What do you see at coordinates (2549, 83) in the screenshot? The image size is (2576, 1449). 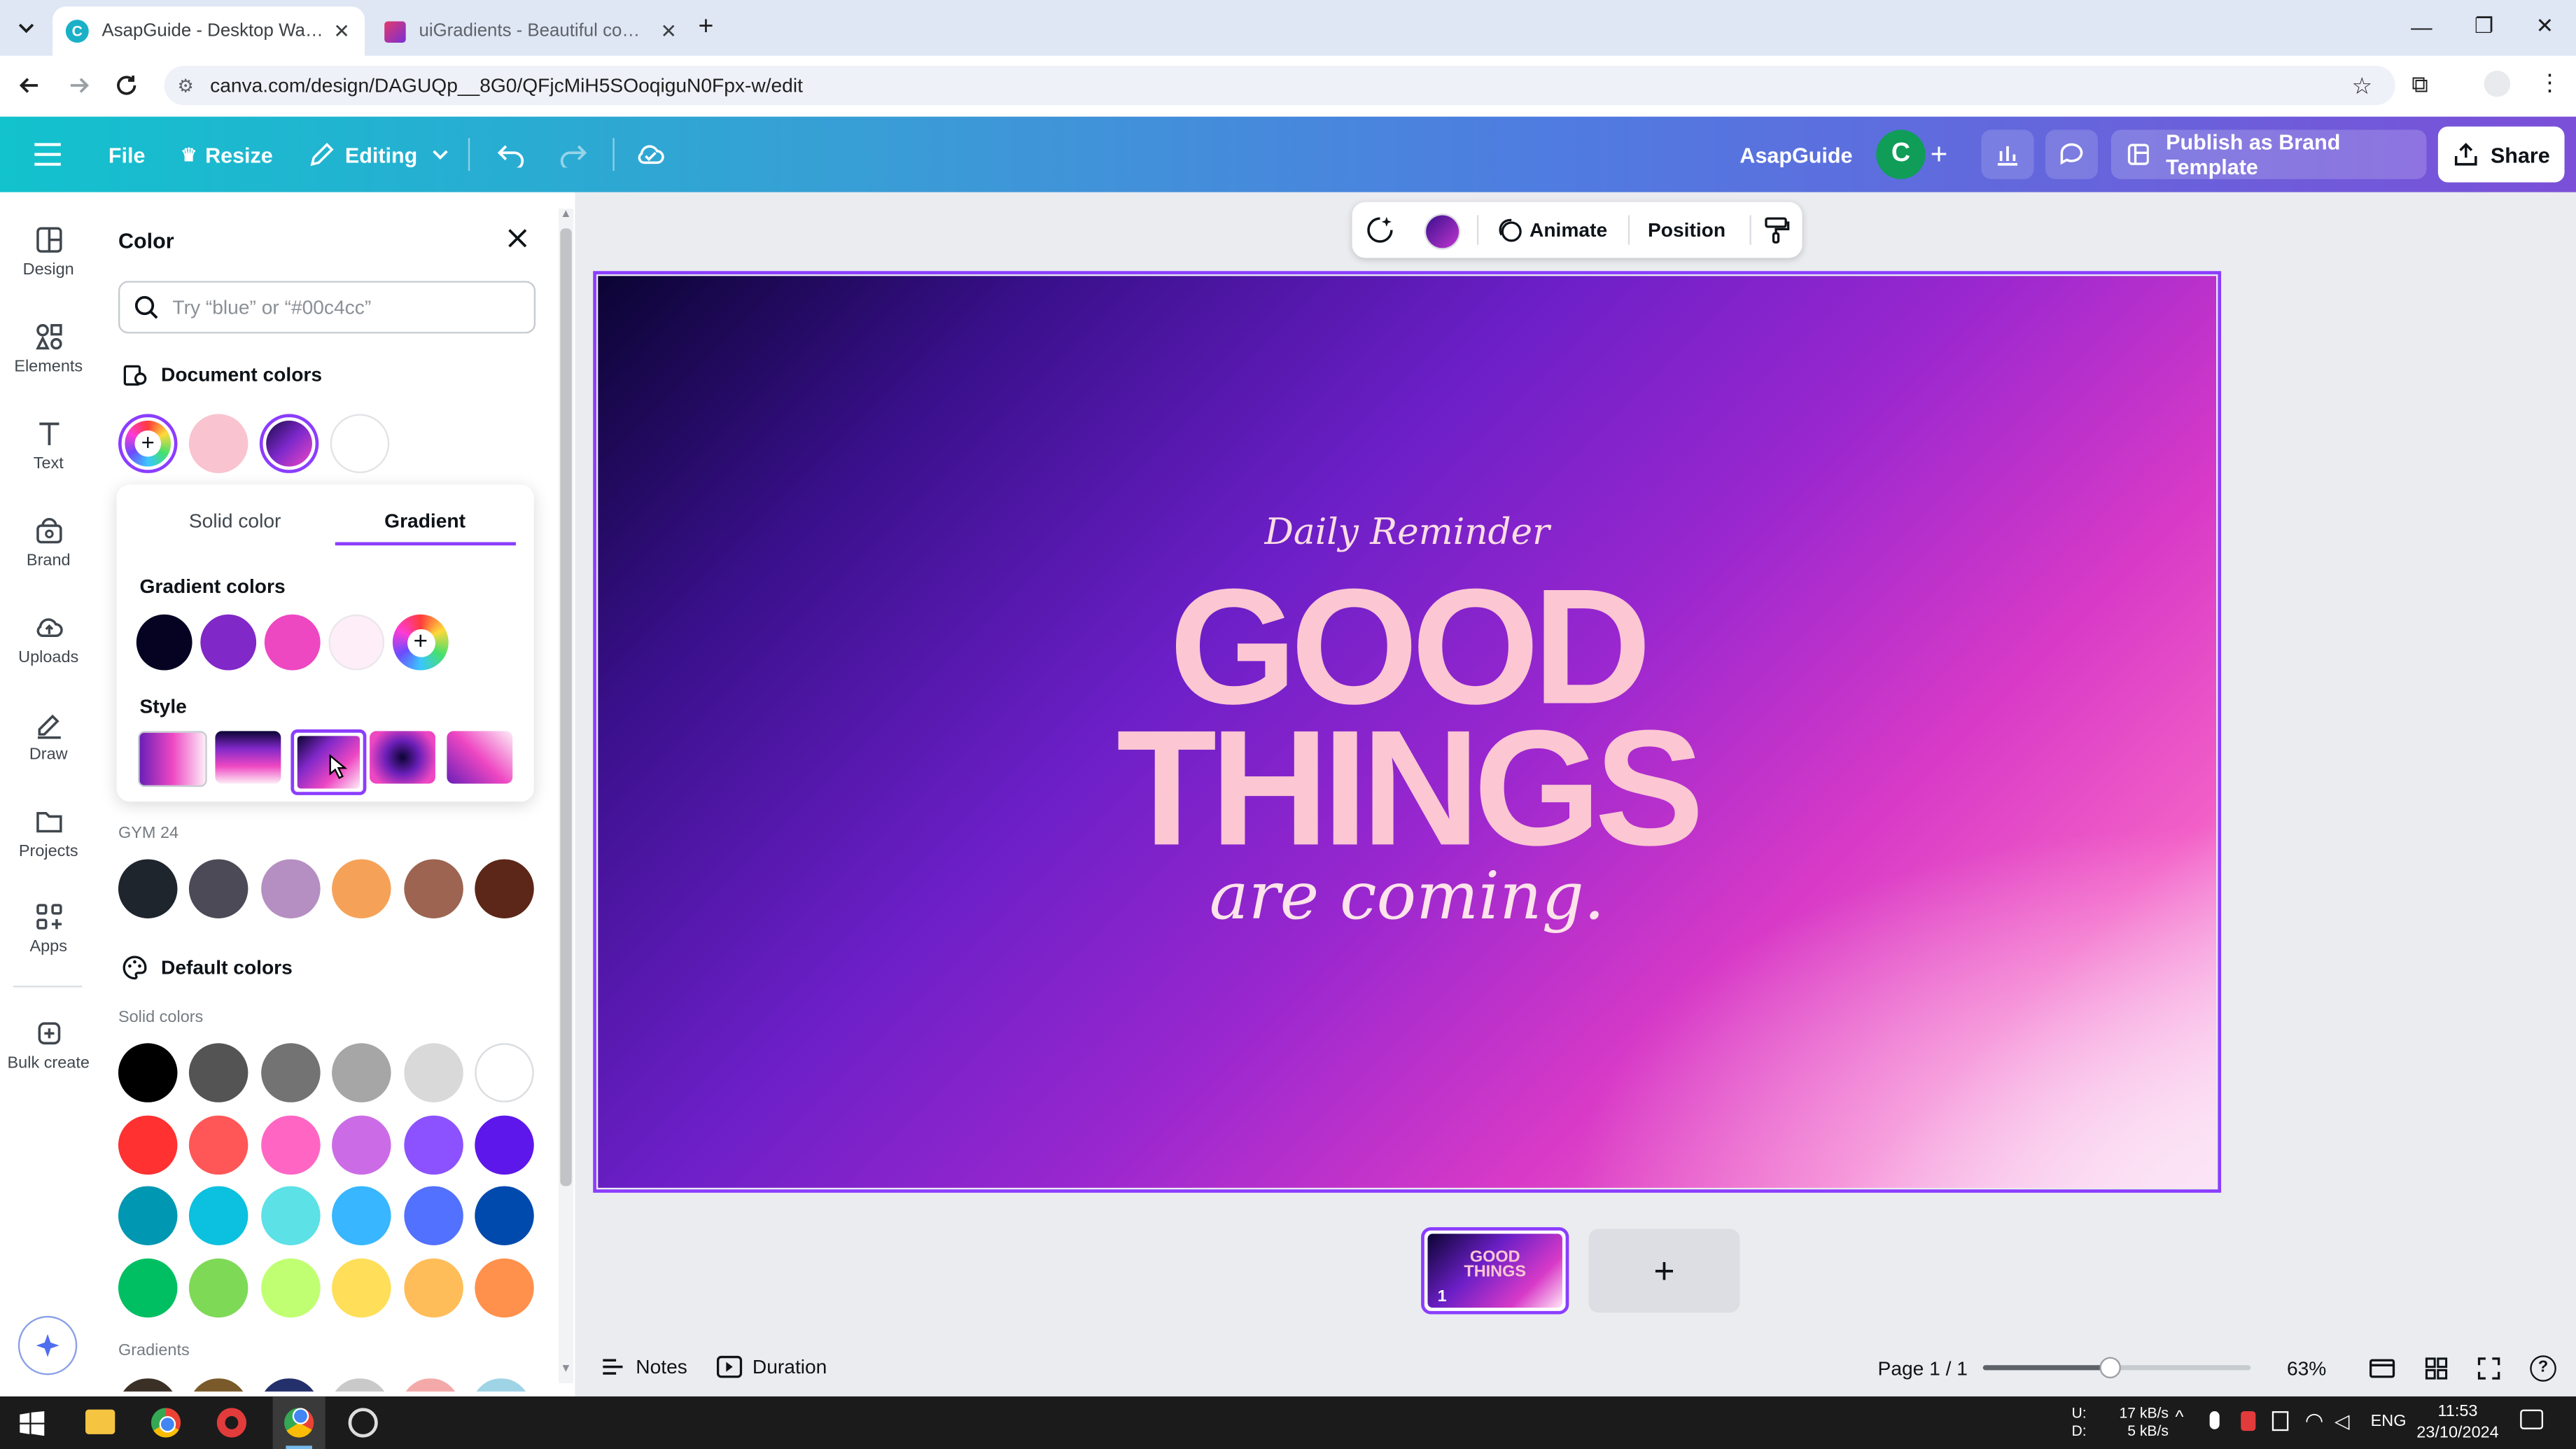 I see `browser-menu-icon: ⋮` at bounding box center [2549, 83].